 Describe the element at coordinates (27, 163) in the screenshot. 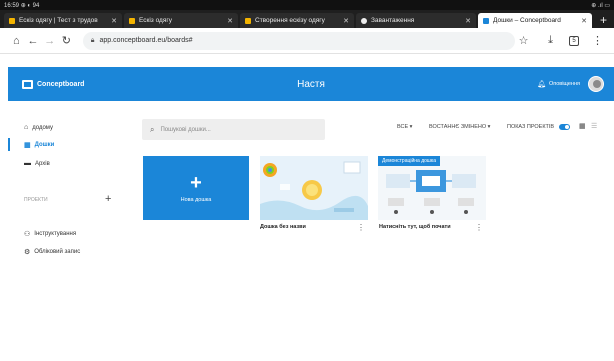

I see `archive-icon: ▬` at that location.